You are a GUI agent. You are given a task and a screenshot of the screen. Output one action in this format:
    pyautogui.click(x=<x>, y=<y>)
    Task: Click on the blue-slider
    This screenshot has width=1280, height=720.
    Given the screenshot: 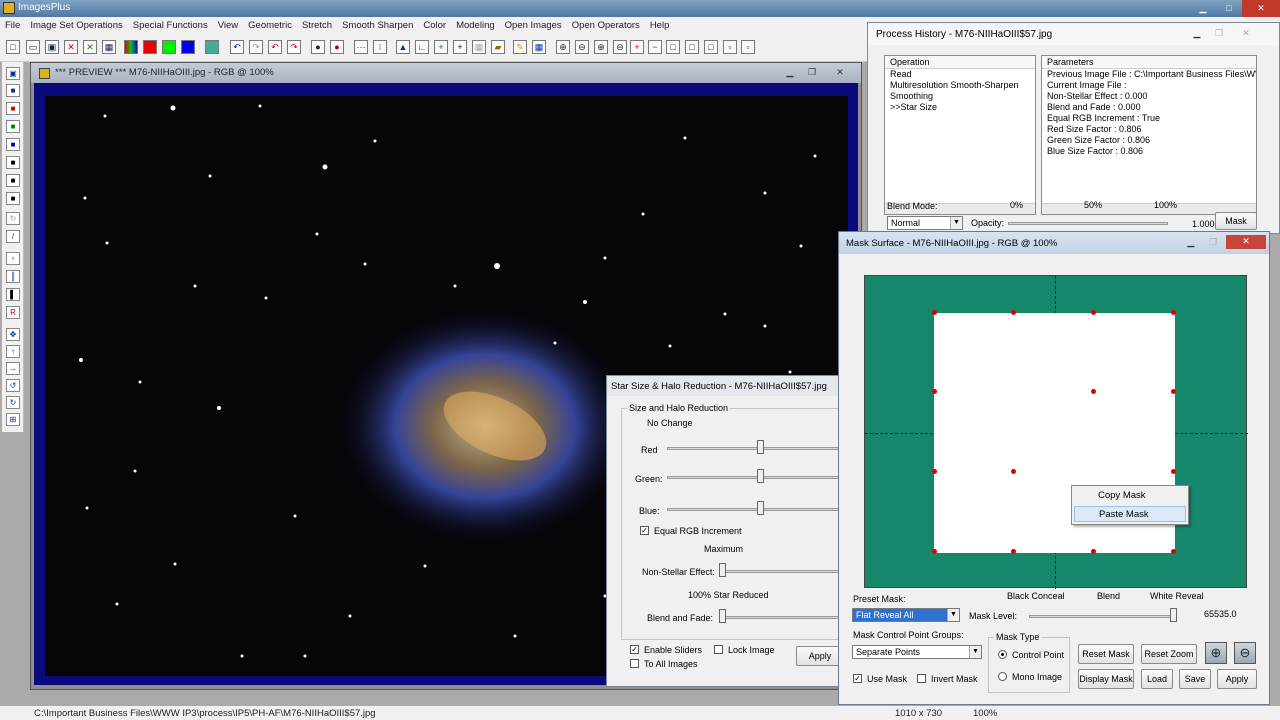 What is the action you would take?
    pyautogui.click(x=755, y=509)
    